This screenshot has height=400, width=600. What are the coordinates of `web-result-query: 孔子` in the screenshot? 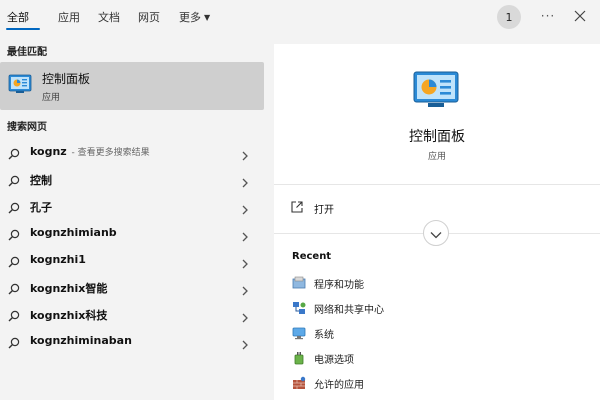 It's located at (41, 207).